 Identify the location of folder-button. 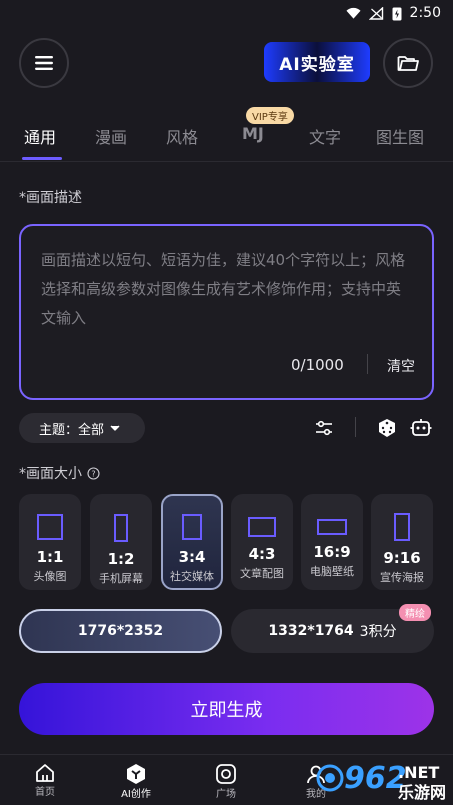
(408, 63).